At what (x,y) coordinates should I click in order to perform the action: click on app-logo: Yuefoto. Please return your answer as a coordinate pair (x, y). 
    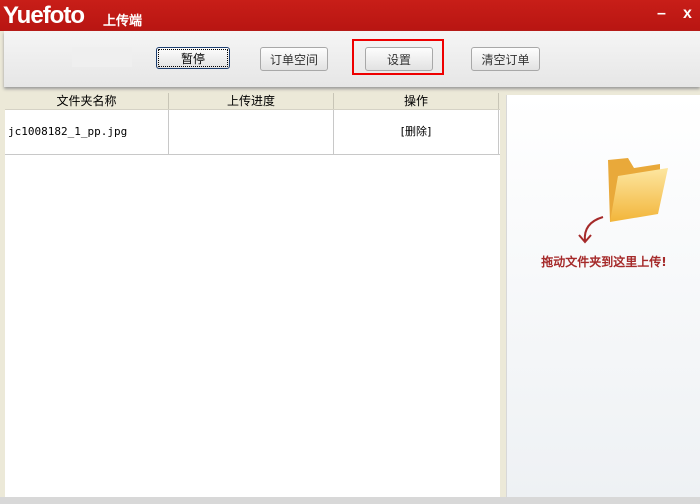
    Looking at the image, I should click on (44, 15).